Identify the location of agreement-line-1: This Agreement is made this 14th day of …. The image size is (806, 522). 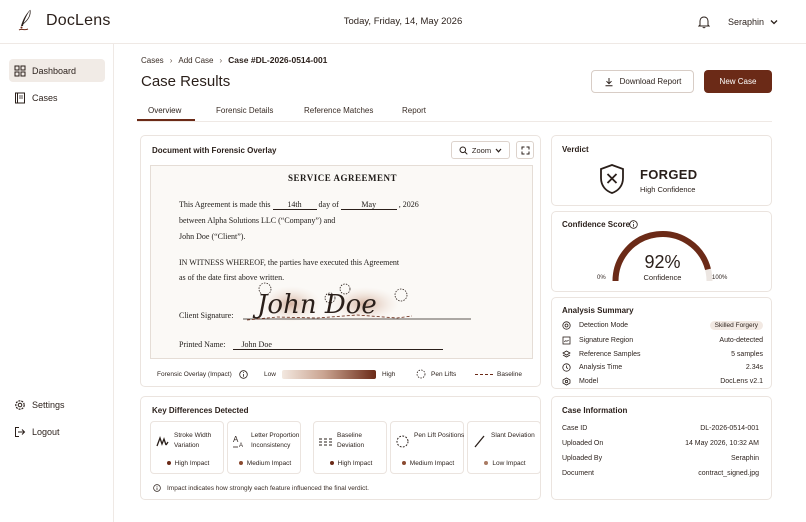
(299, 205).